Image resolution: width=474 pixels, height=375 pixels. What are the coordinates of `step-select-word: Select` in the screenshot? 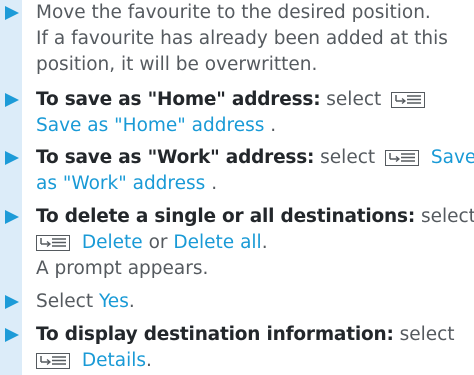 It's located at (65, 301).